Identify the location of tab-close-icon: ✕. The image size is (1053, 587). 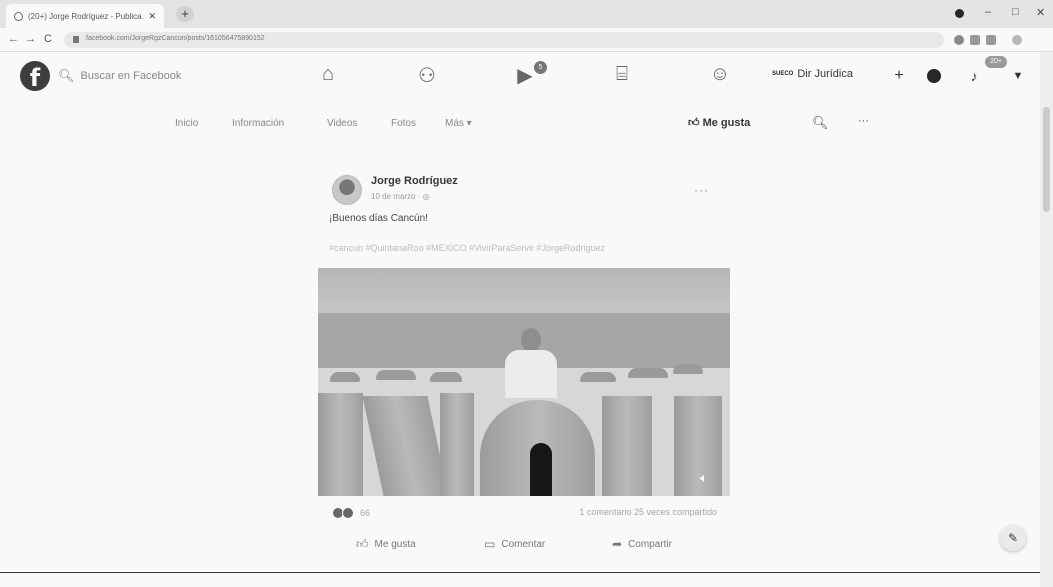
(152, 16).